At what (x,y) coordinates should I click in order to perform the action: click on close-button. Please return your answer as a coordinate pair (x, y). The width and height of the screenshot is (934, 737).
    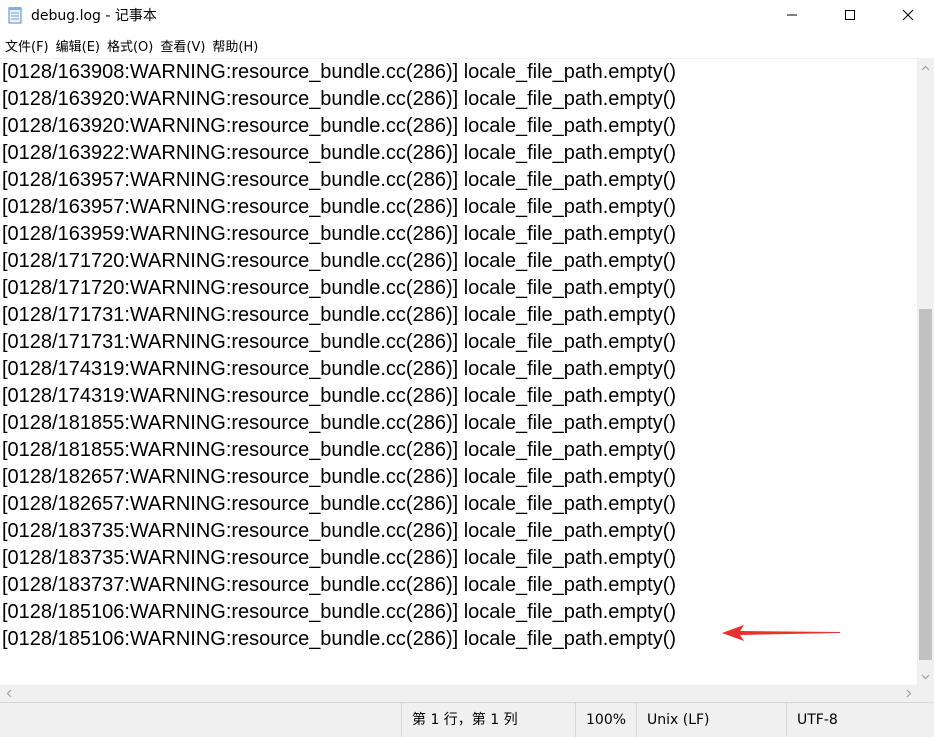
    Looking at the image, I should click on (906, 15).